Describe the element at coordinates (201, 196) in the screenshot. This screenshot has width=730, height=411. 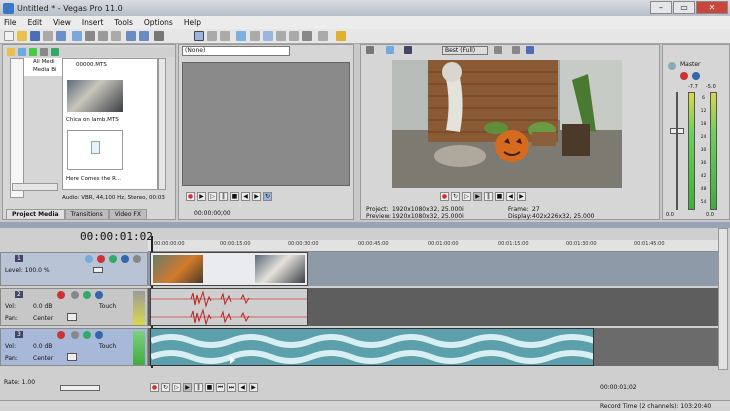
I see `trim-play-icon: ▶` at that location.